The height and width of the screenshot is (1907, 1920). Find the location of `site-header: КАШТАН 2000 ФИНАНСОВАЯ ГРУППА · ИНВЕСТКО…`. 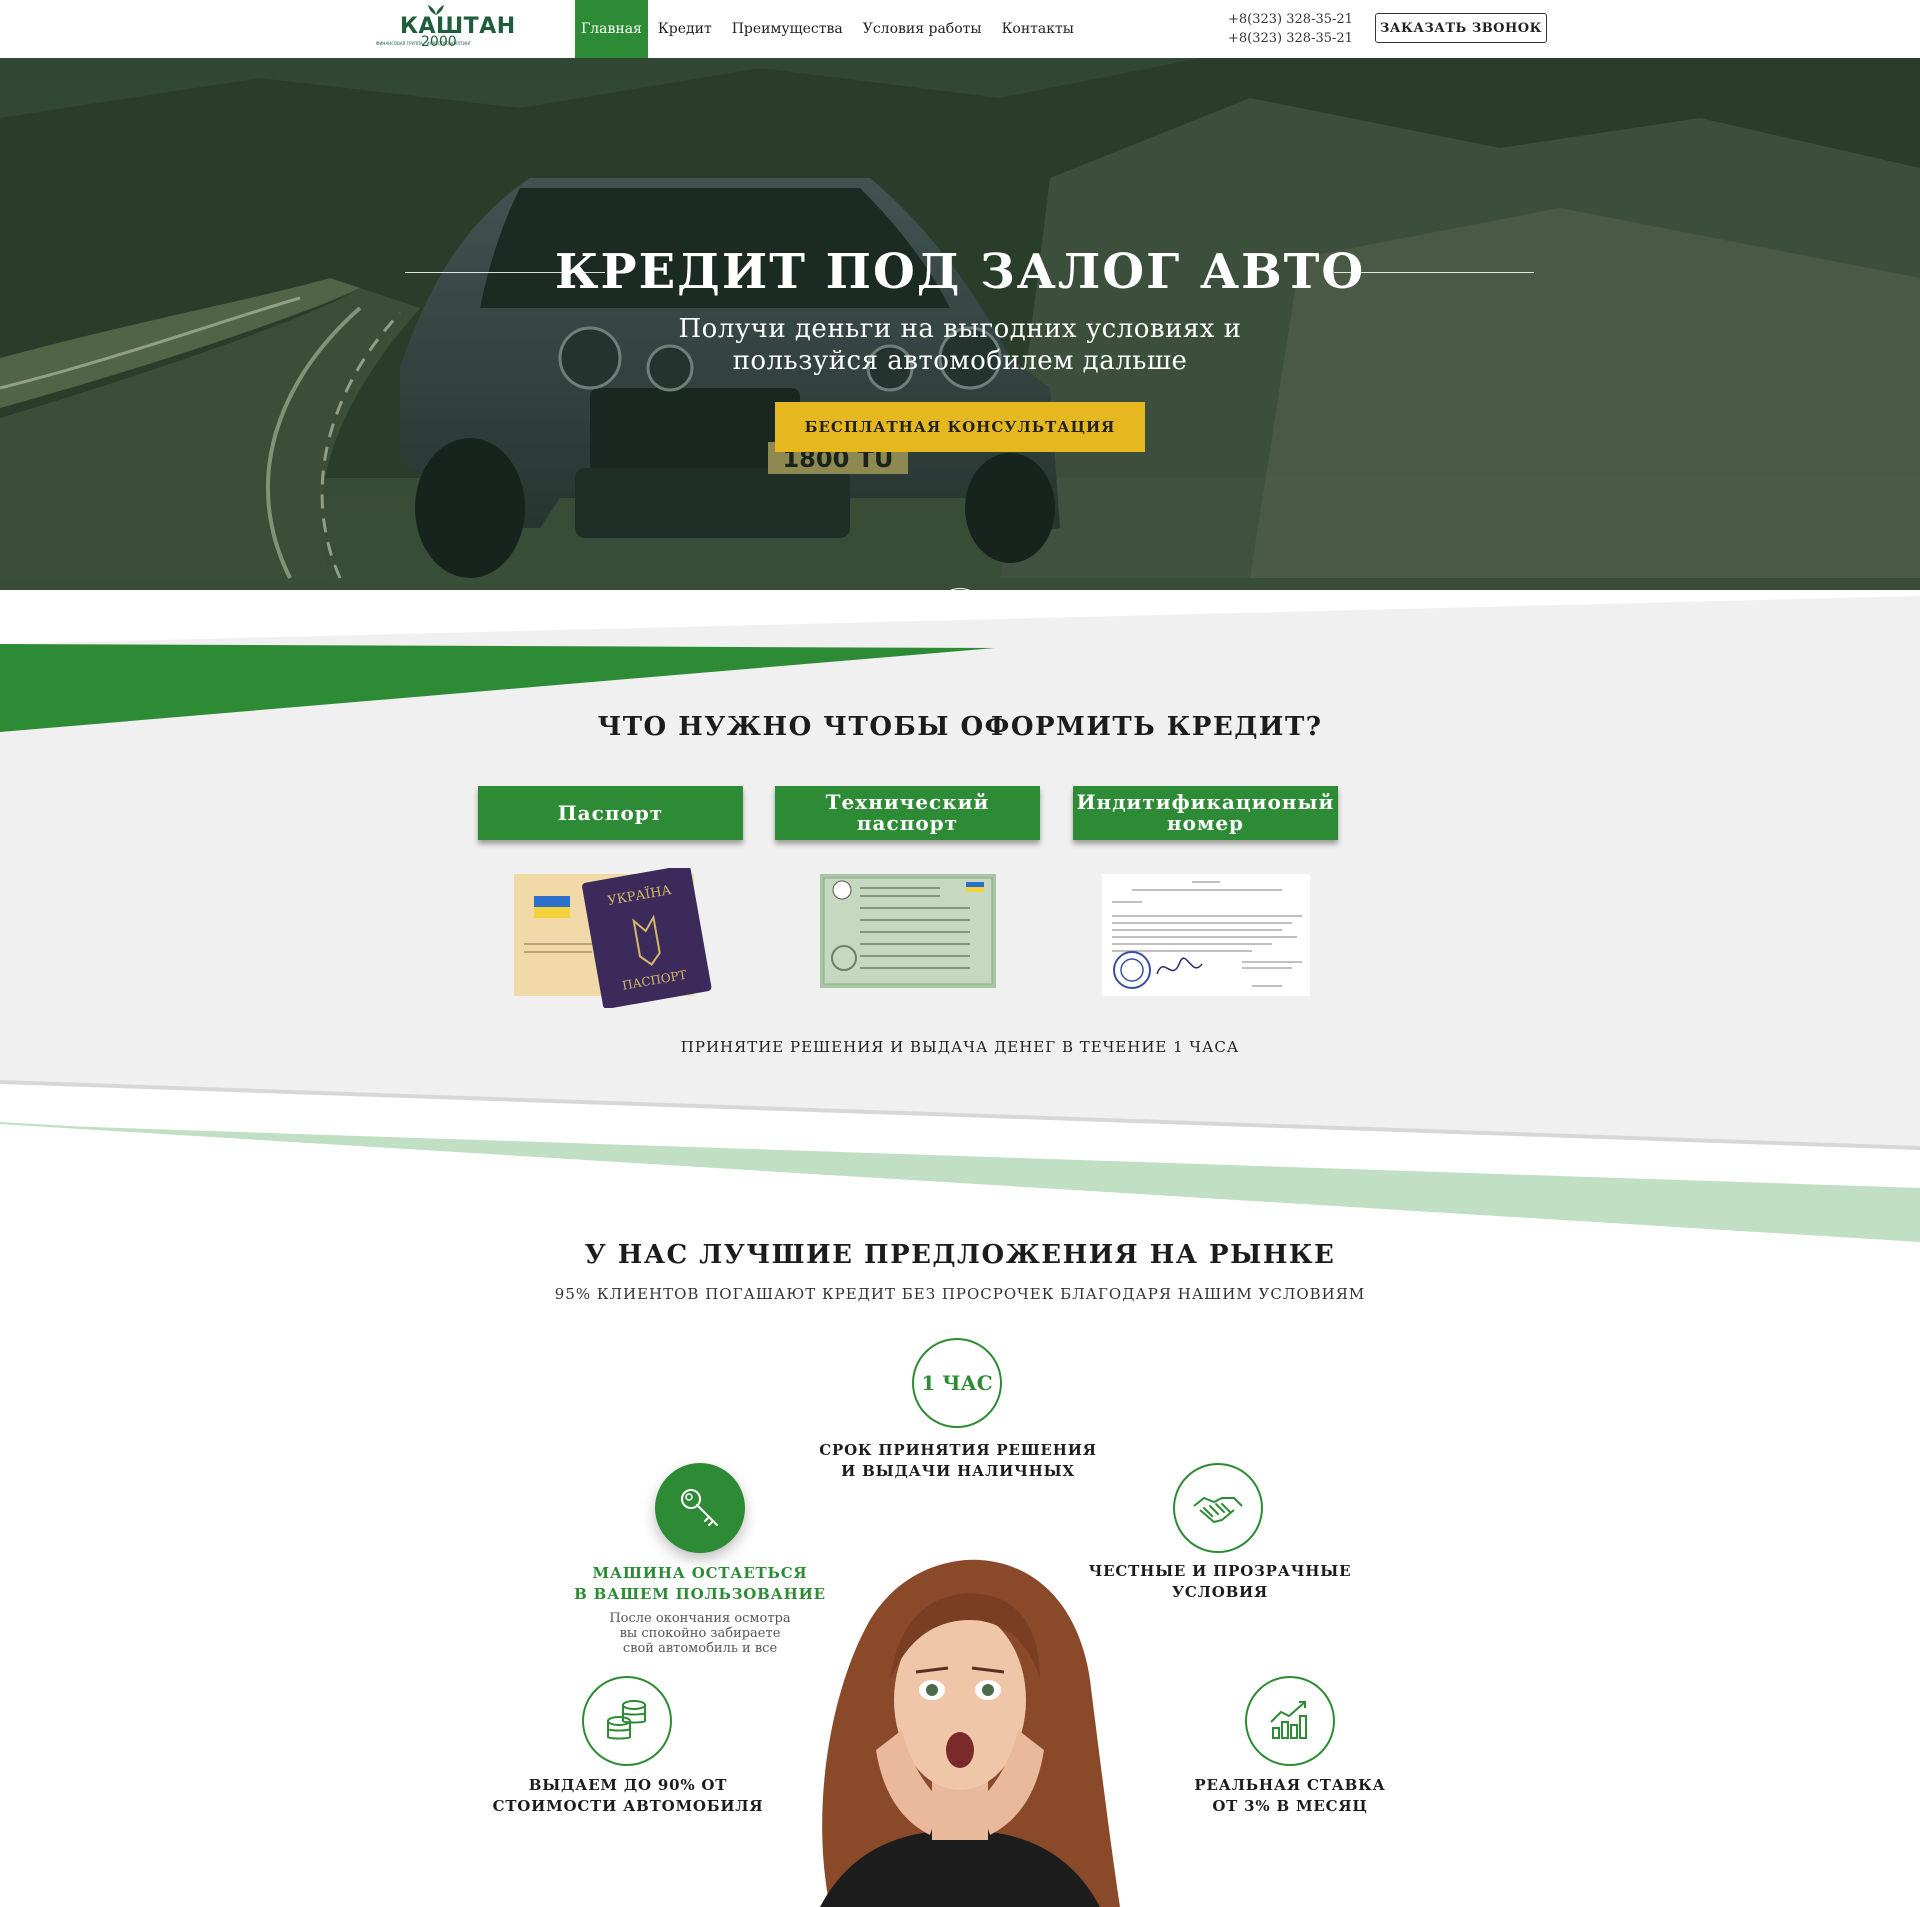

site-header: КАШТАН 2000 ФИНАНСОВАЯ ГРУППА · ИНВЕСТКО… is located at coordinates (960, 29).